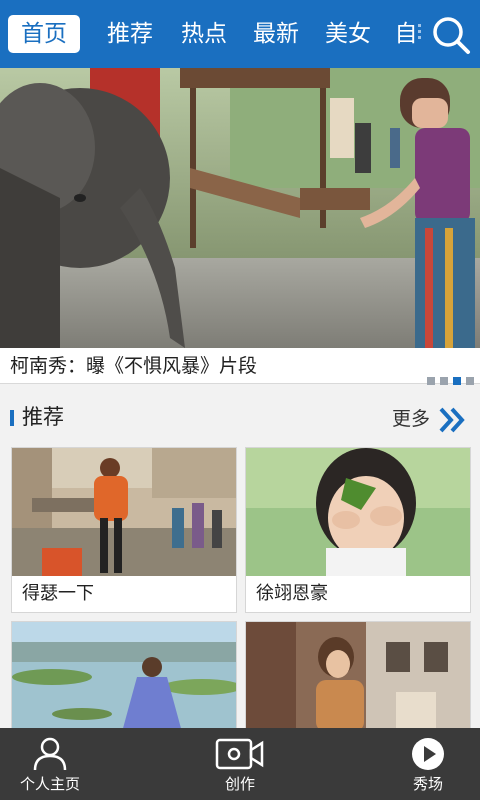 The image size is (480, 800). What do you see at coordinates (406, 34) in the screenshot?
I see `tab-partial: 自` at bounding box center [406, 34].